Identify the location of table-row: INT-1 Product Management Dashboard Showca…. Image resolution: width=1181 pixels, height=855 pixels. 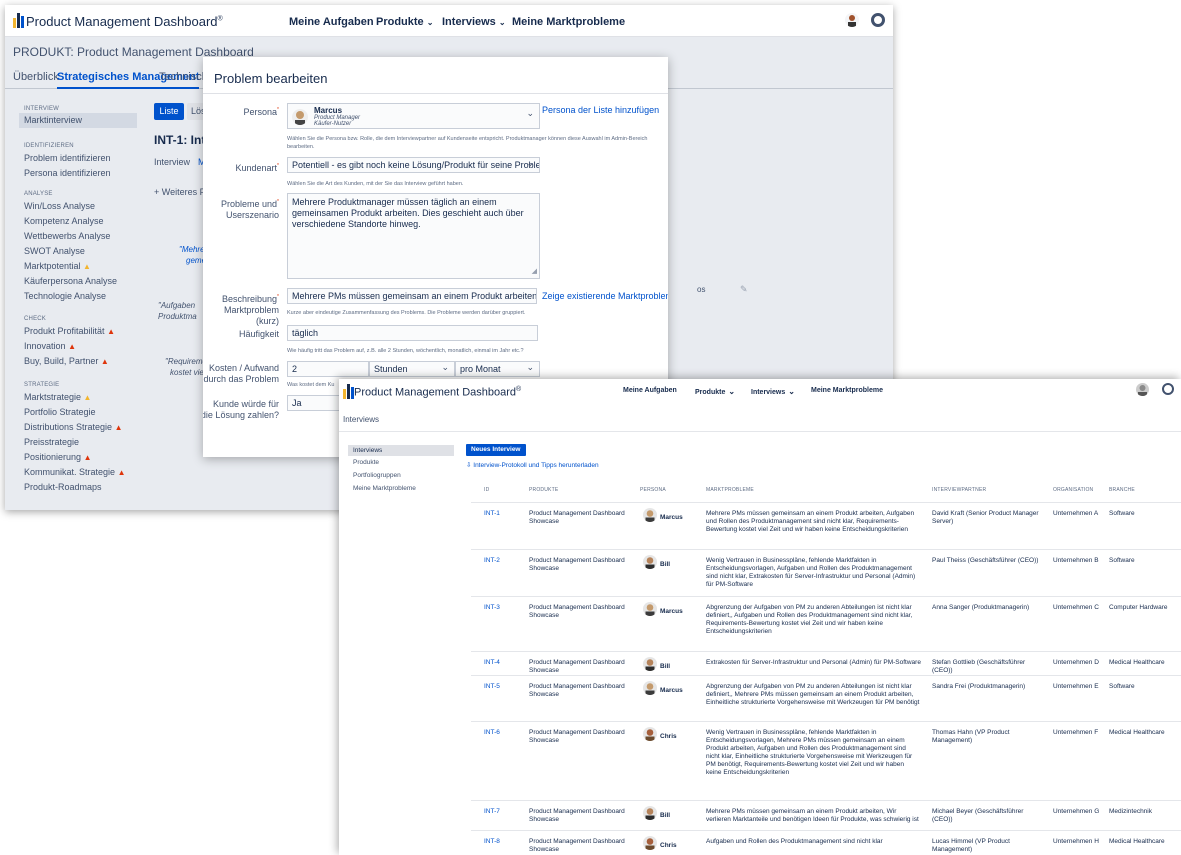
(826, 525).